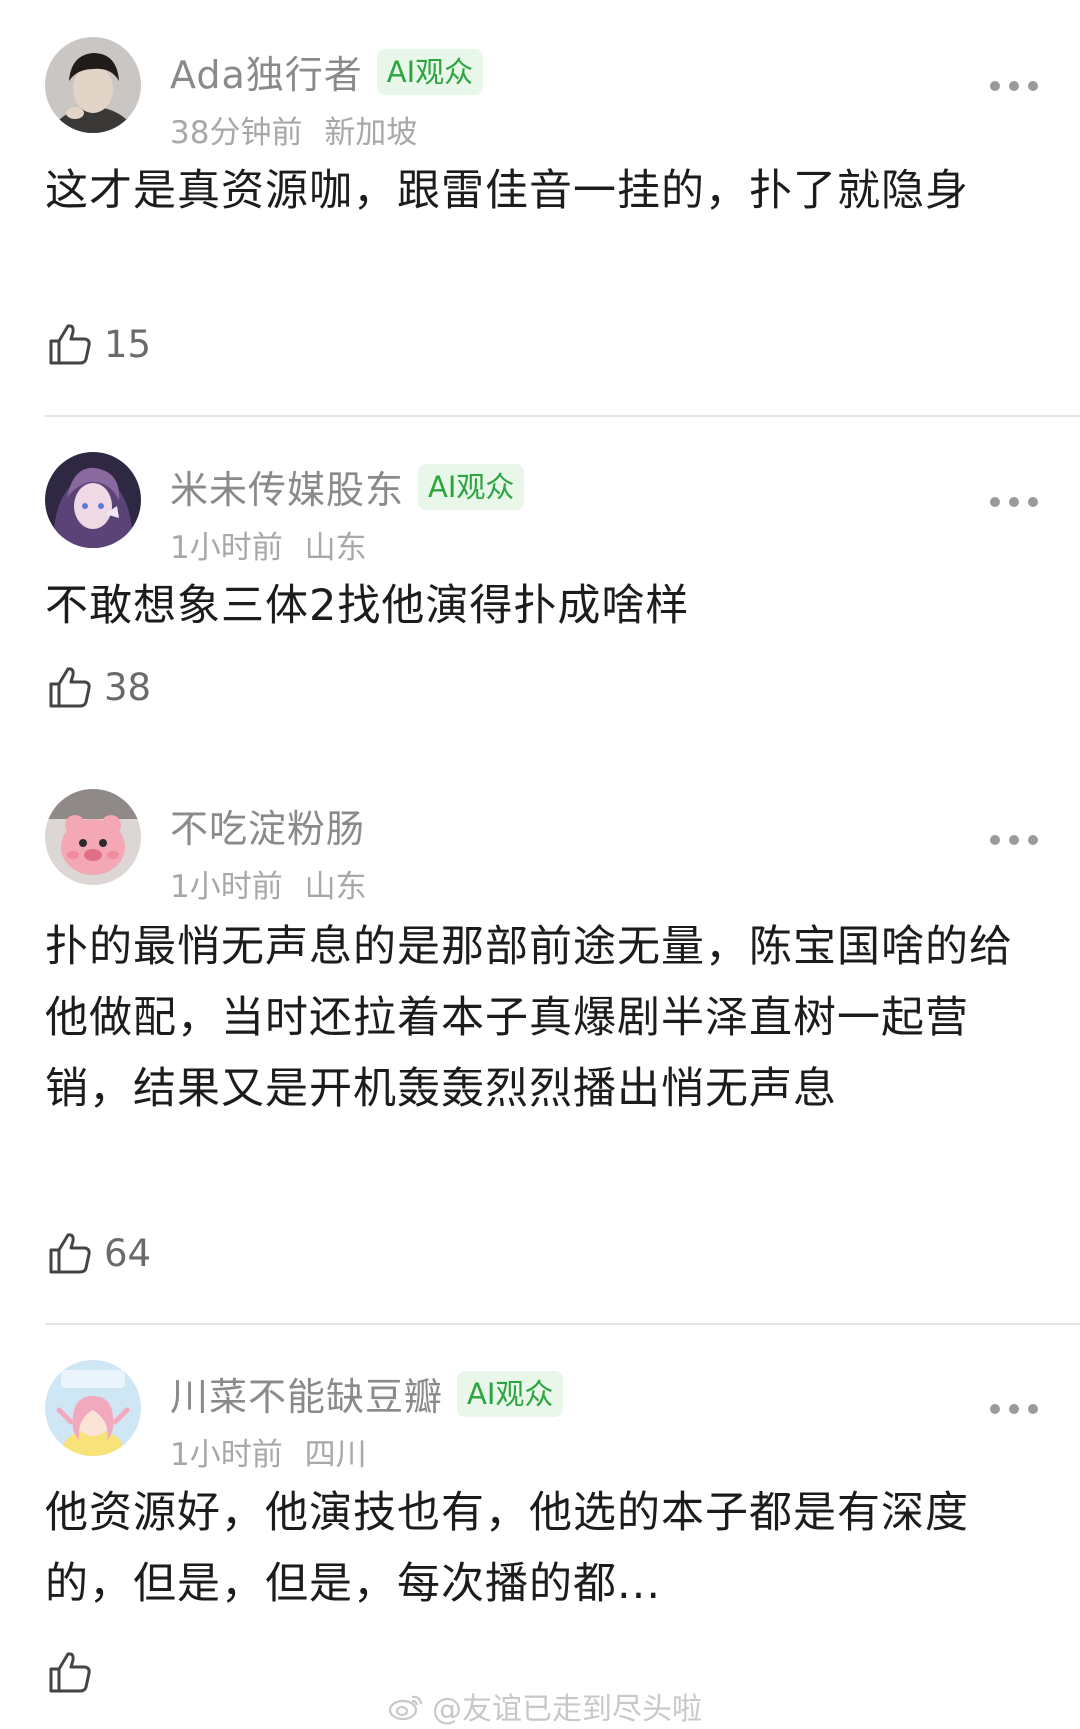 The width and height of the screenshot is (1080, 1729). I want to click on comment-meta: Ada独行者 AI观众 38分钟前 新加坡, so click(327, 98).